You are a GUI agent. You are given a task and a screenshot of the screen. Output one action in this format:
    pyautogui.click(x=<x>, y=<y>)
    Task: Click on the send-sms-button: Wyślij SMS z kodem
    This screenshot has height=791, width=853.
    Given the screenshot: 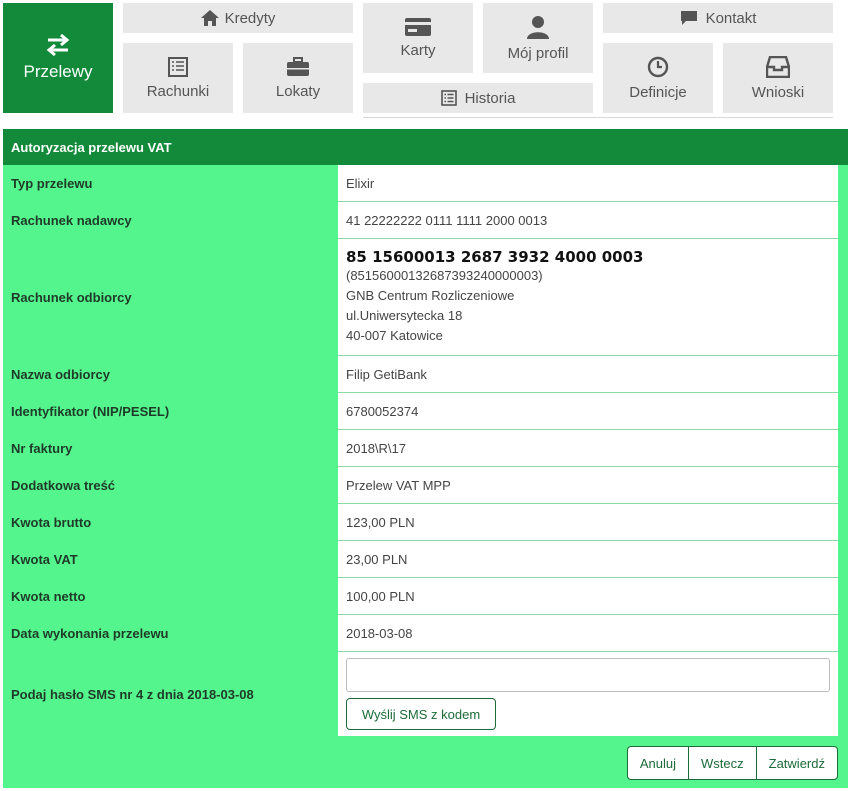 What is the action you would take?
    pyautogui.click(x=421, y=714)
    